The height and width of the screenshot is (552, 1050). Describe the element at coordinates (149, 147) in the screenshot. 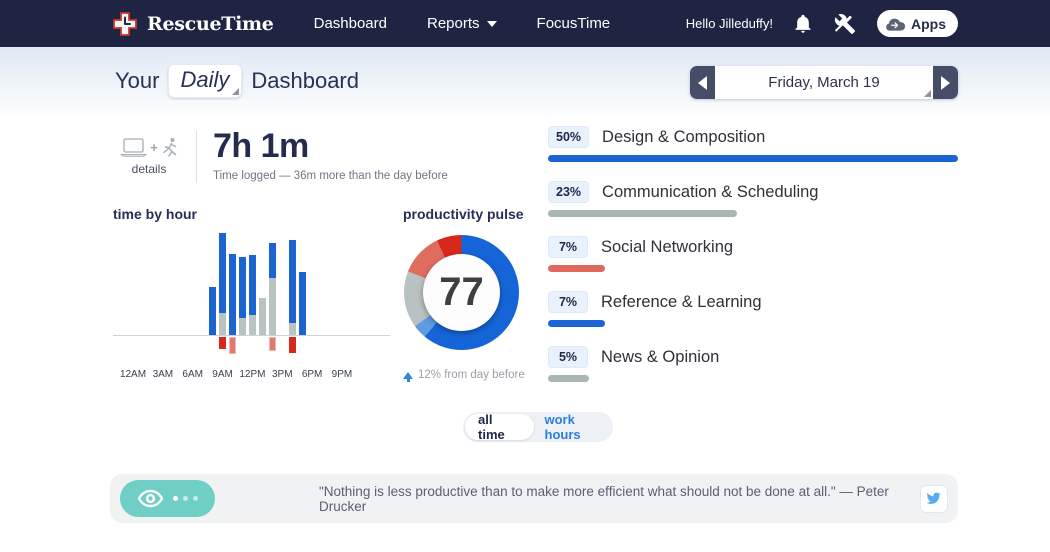

I see `details-icons: +` at that location.